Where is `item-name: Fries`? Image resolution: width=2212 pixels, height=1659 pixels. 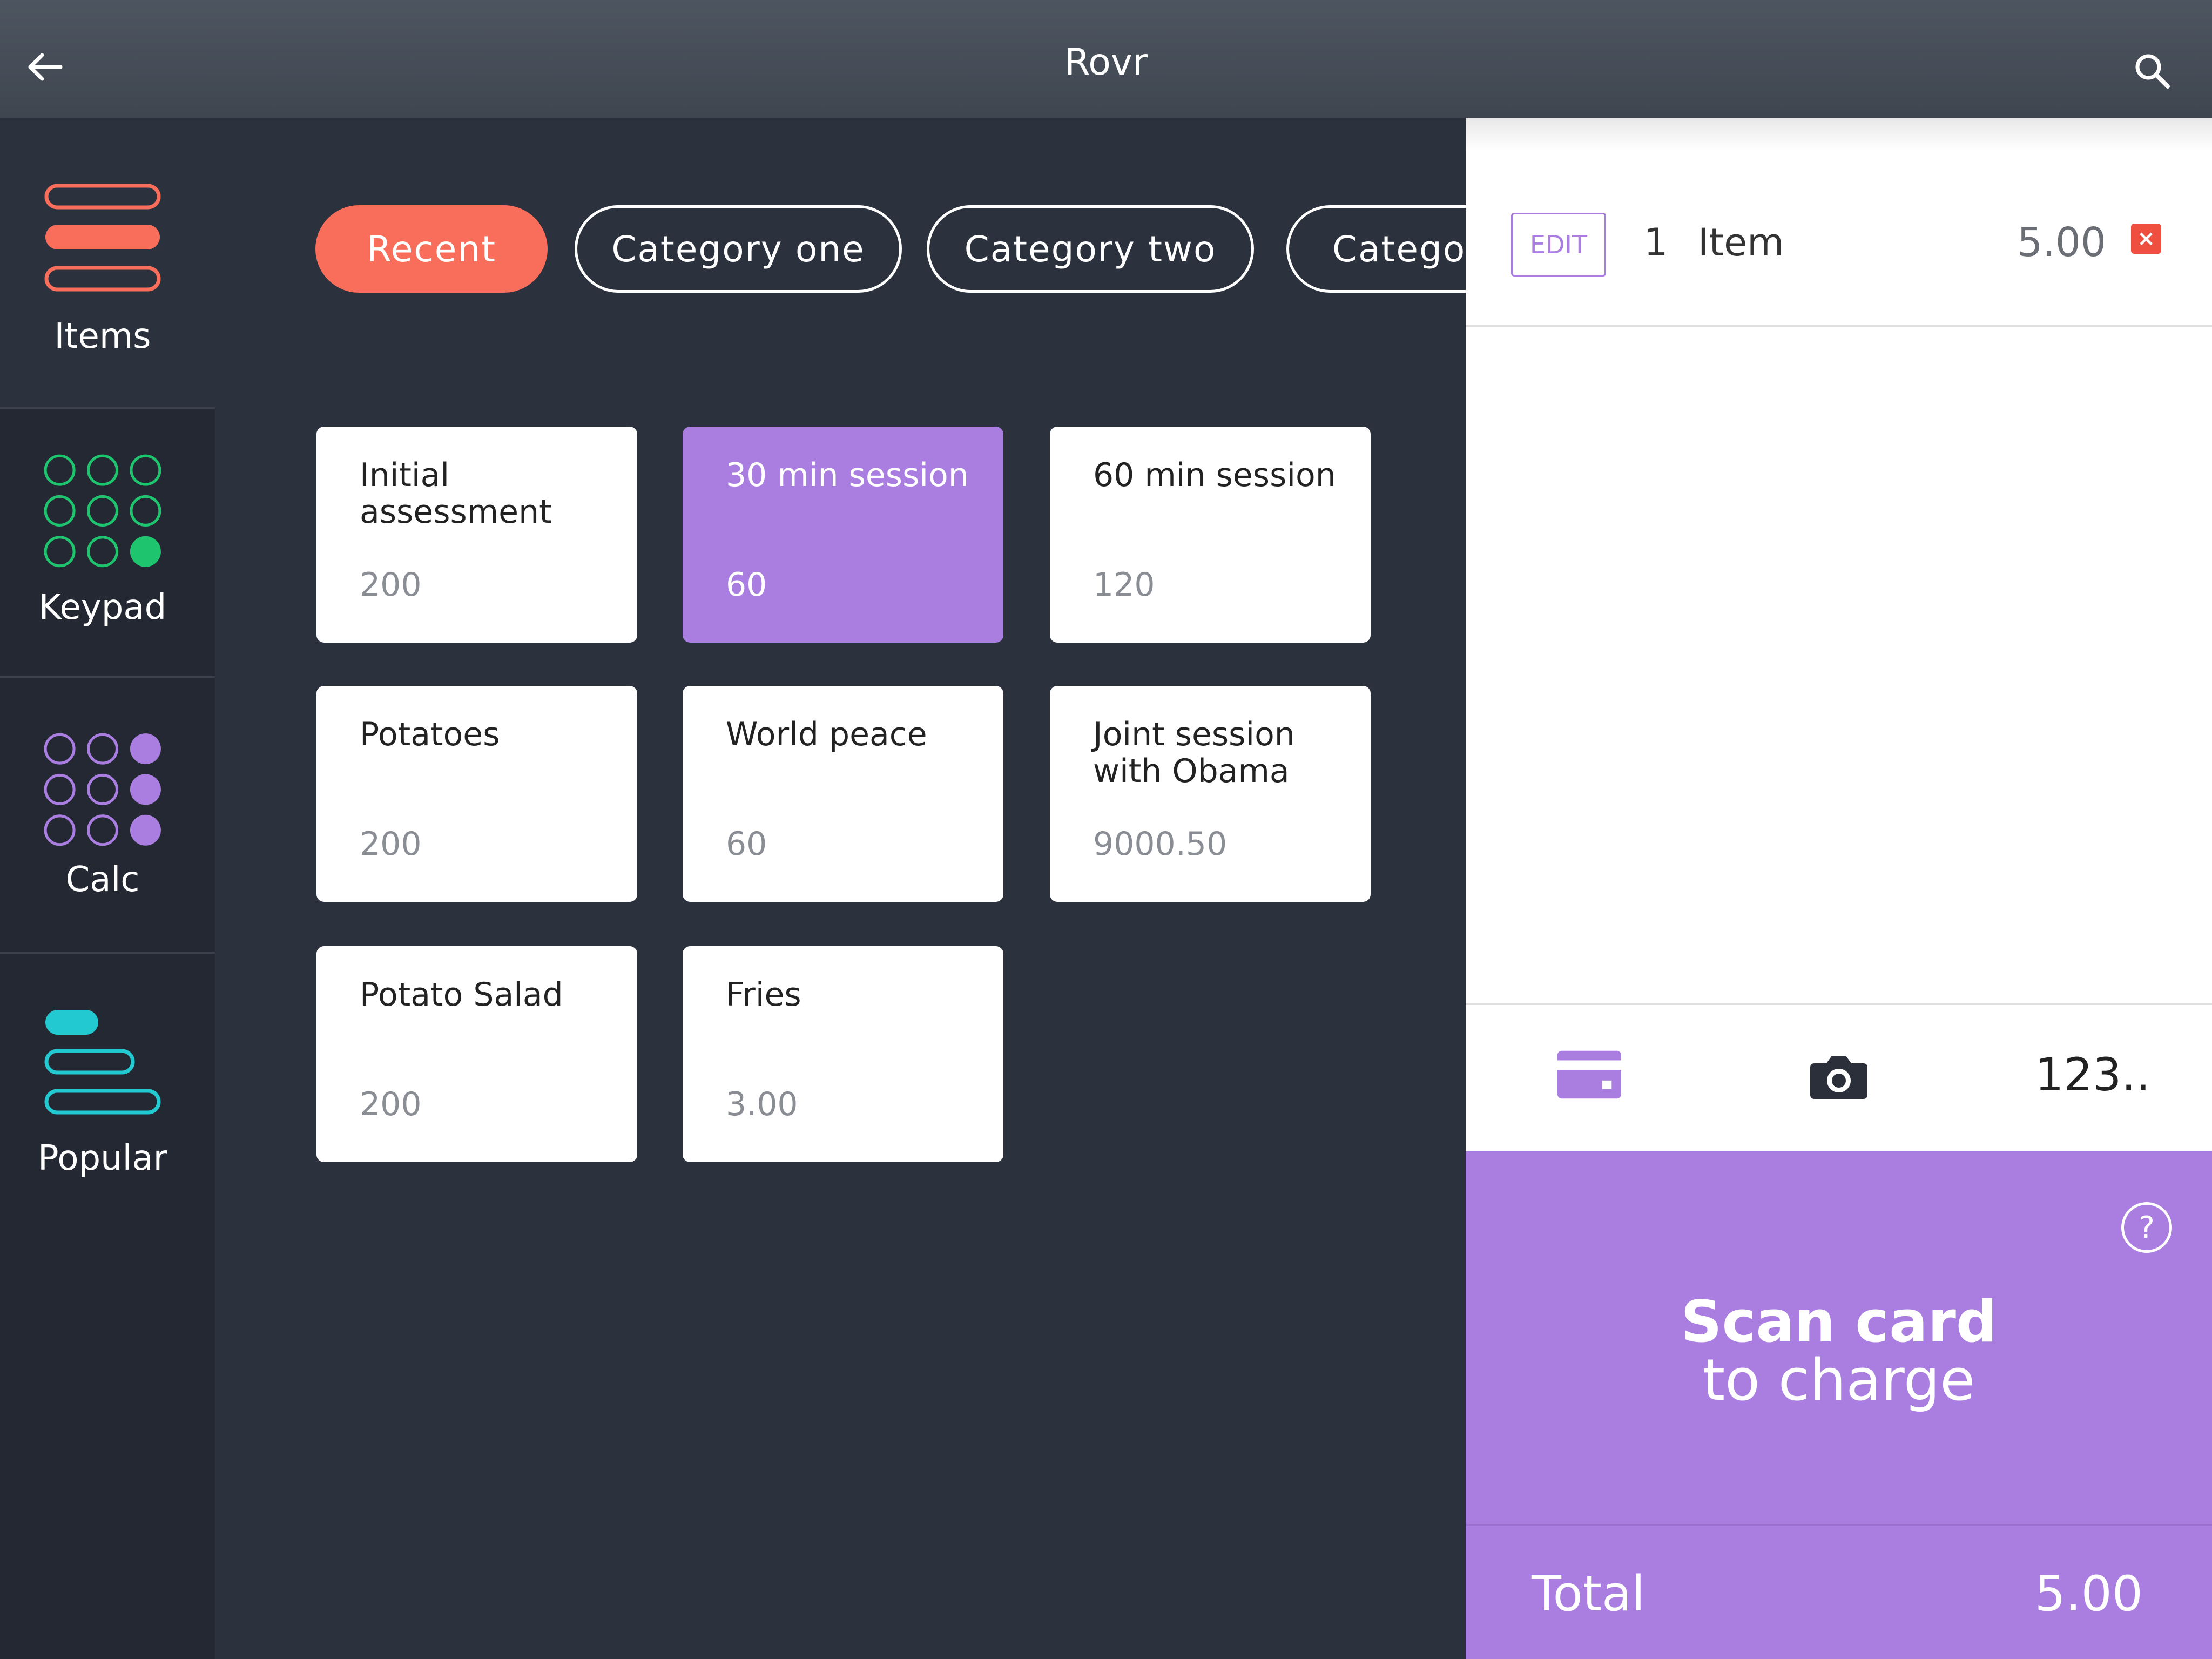 item-name: Fries is located at coordinates (763, 995).